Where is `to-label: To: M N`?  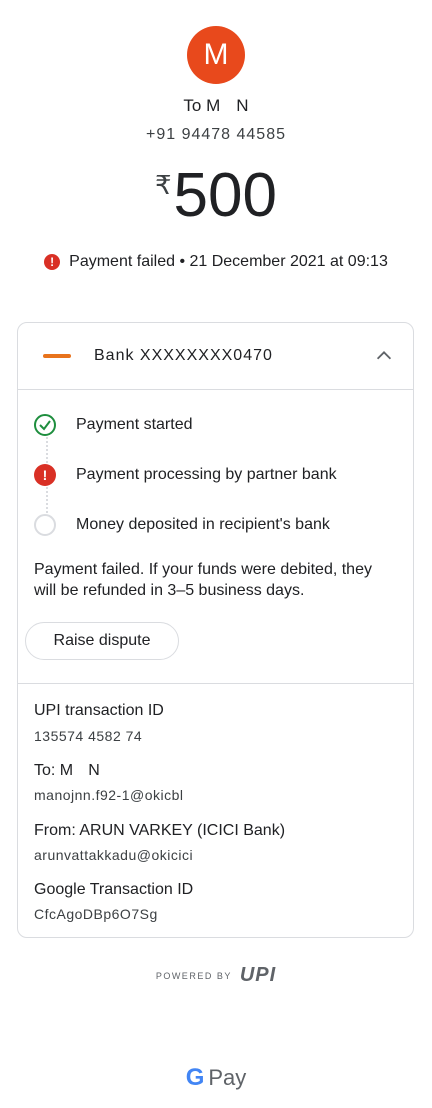 to-label: To: M N is located at coordinates (67, 770).